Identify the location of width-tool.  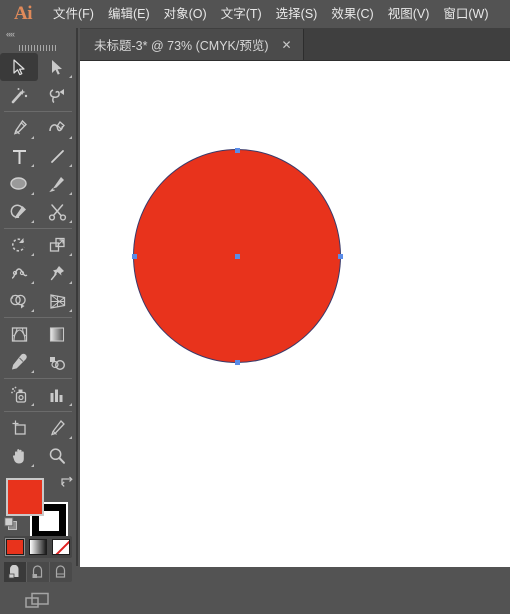
(19, 273).